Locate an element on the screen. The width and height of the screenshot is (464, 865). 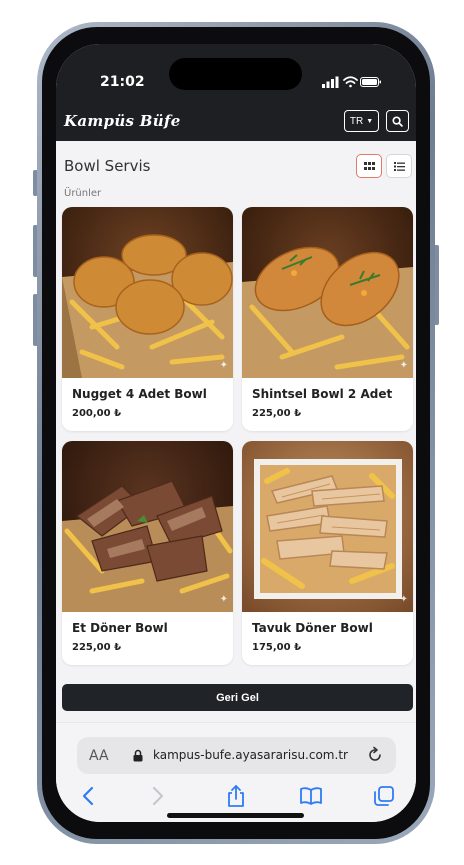
list-view-button is located at coordinates (399, 166).